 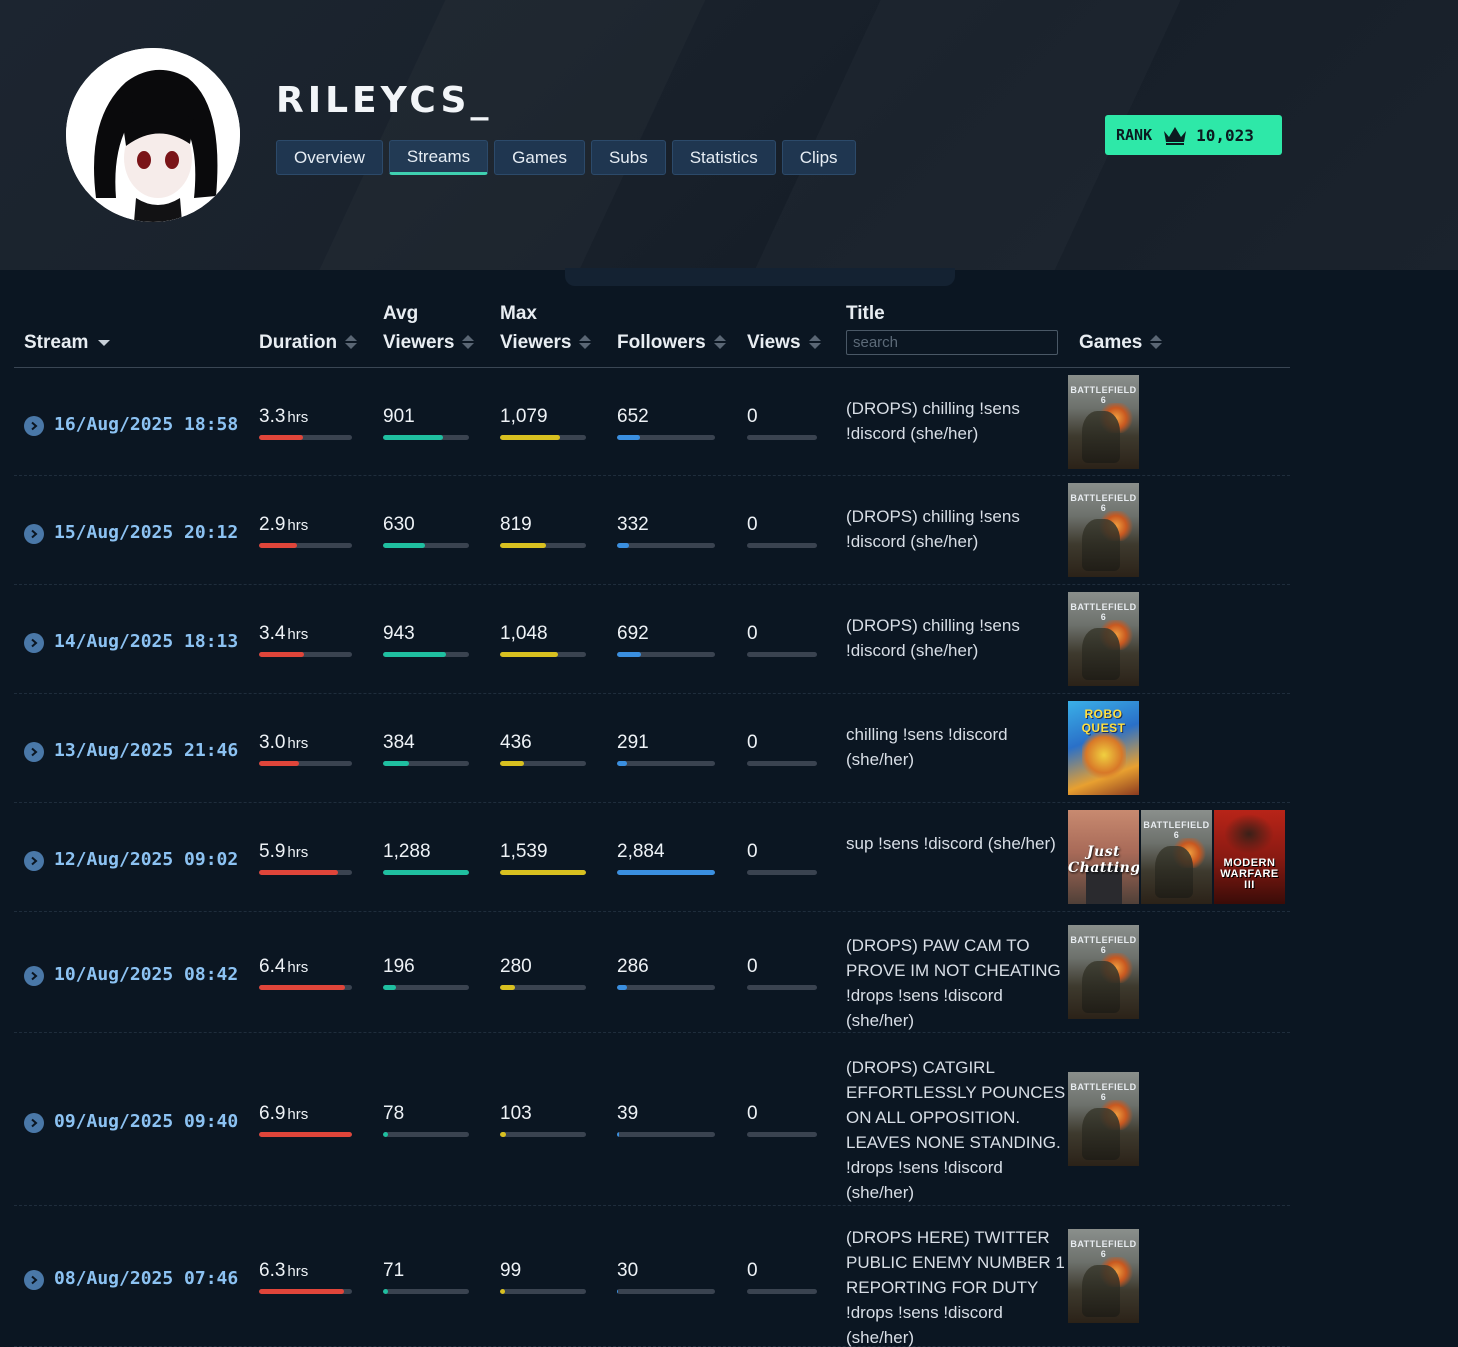 What do you see at coordinates (146, 641) in the screenshot?
I see `stream-date-link: 14/Aug/2025 18:13` at bounding box center [146, 641].